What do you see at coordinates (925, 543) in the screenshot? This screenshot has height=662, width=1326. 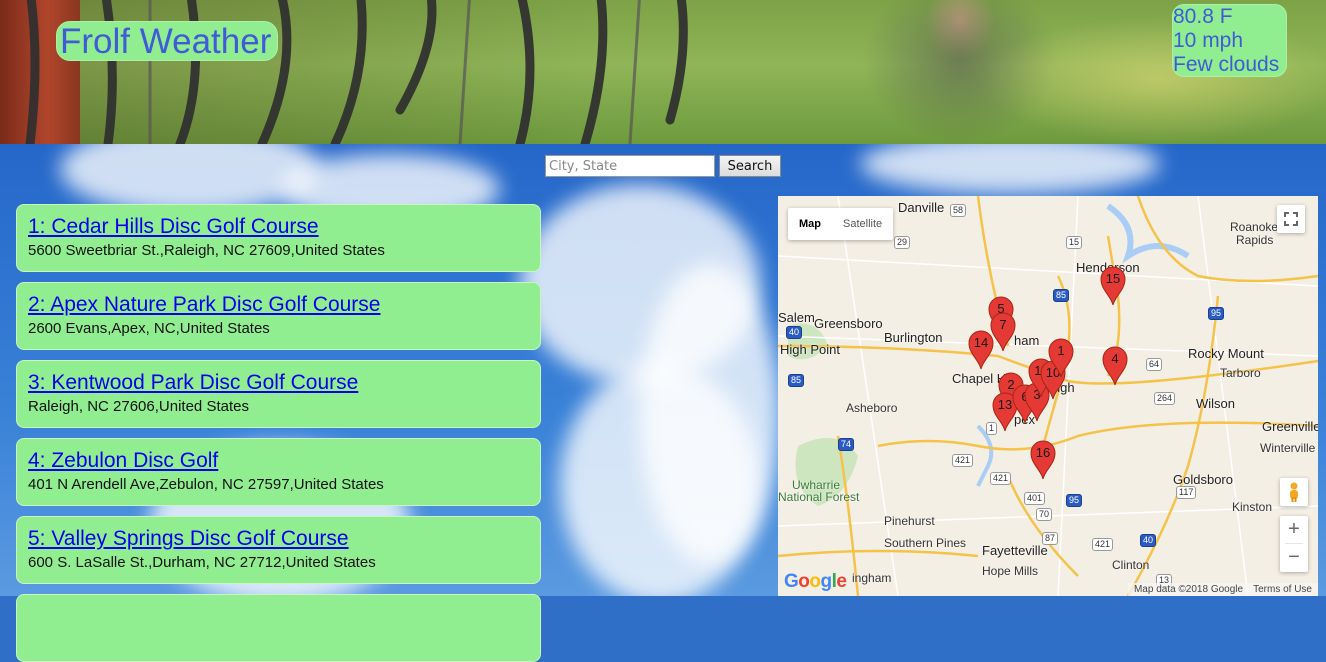 I see `map-place-label: Southern Pines` at bounding box center [925, 543].